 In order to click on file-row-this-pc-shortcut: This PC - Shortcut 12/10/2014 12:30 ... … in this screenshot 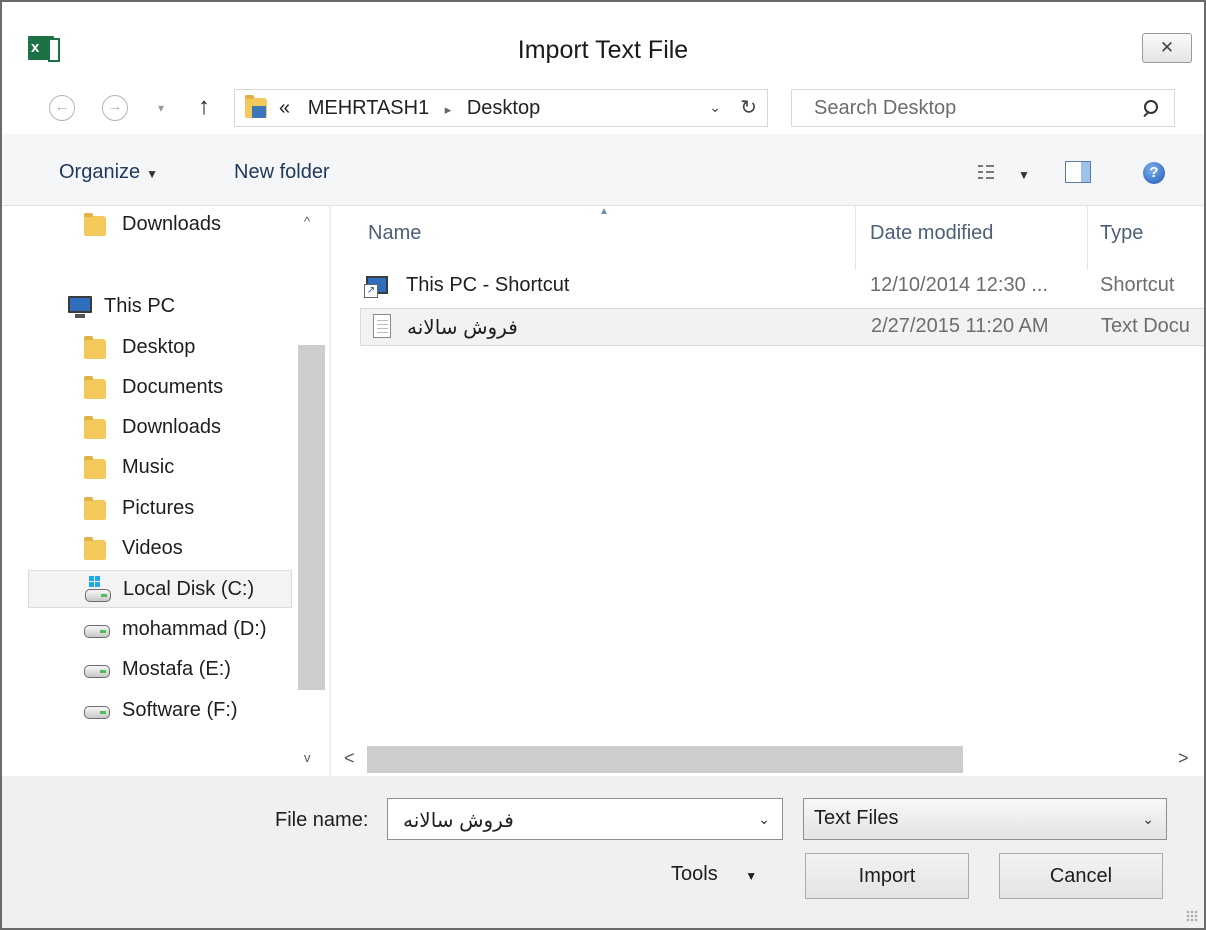, I will do `click(782, 287)`.